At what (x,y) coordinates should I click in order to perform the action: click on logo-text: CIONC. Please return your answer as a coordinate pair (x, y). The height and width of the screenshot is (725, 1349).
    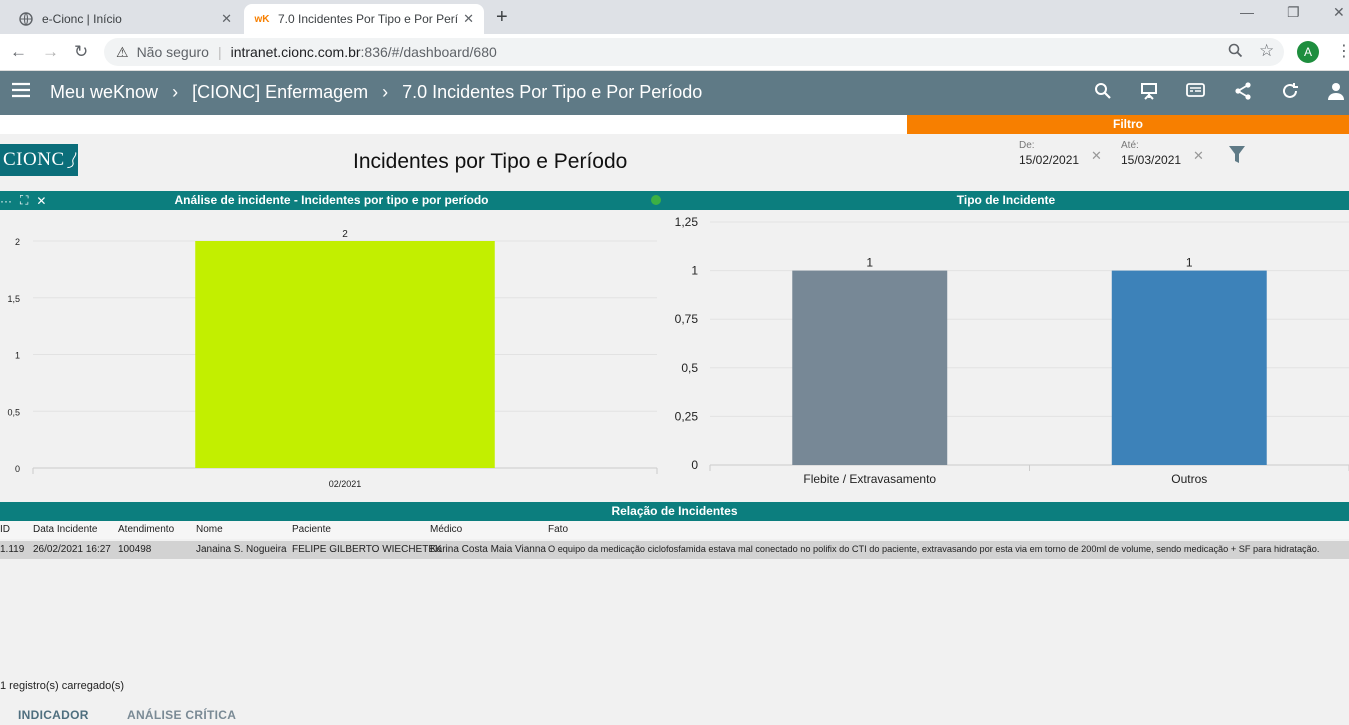
    Looking at the image, I should click on (34, 159).